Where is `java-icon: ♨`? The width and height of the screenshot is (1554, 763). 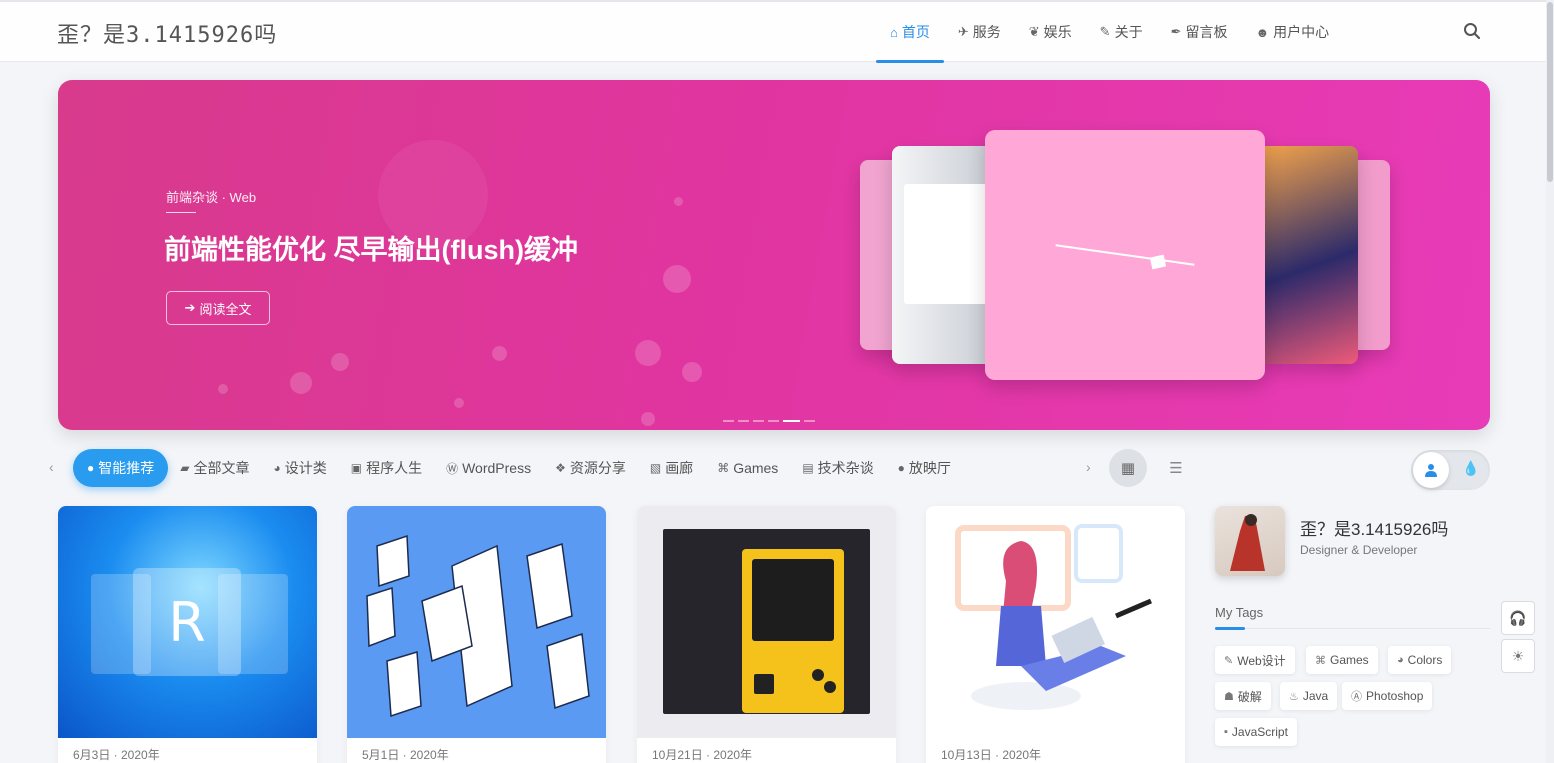
java-icon: ♨ is located at coordinates (1294, 696).